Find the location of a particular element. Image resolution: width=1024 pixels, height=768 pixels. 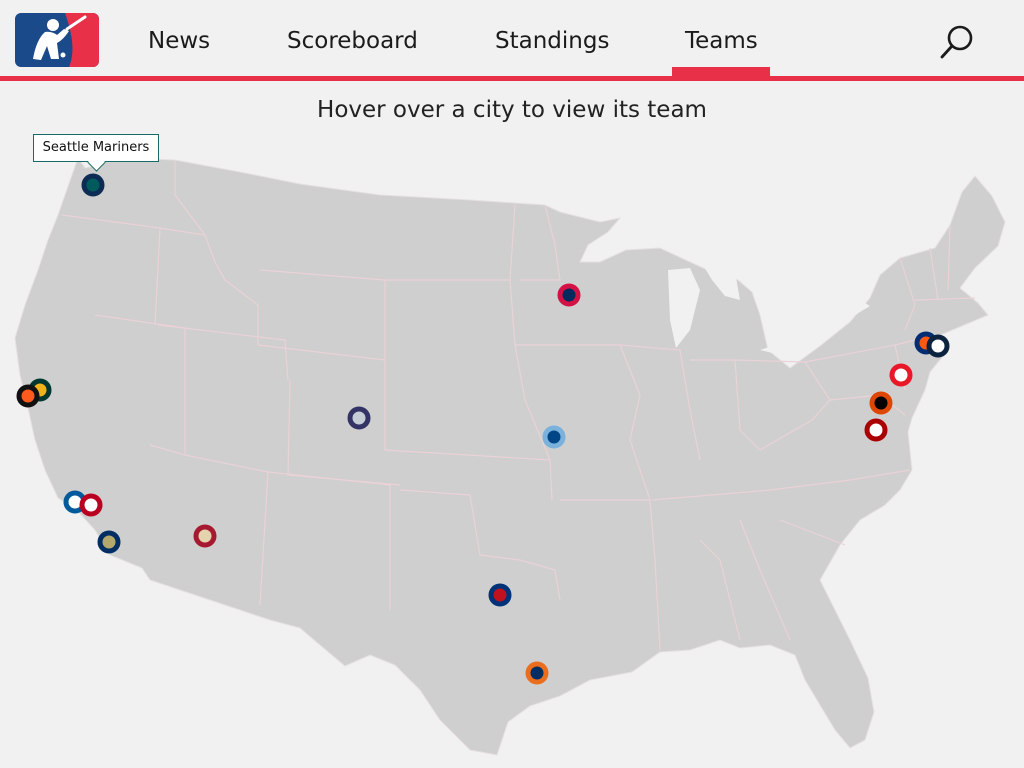

tab-scoreboard: Scoreboard is located at coordinates (352, 41).